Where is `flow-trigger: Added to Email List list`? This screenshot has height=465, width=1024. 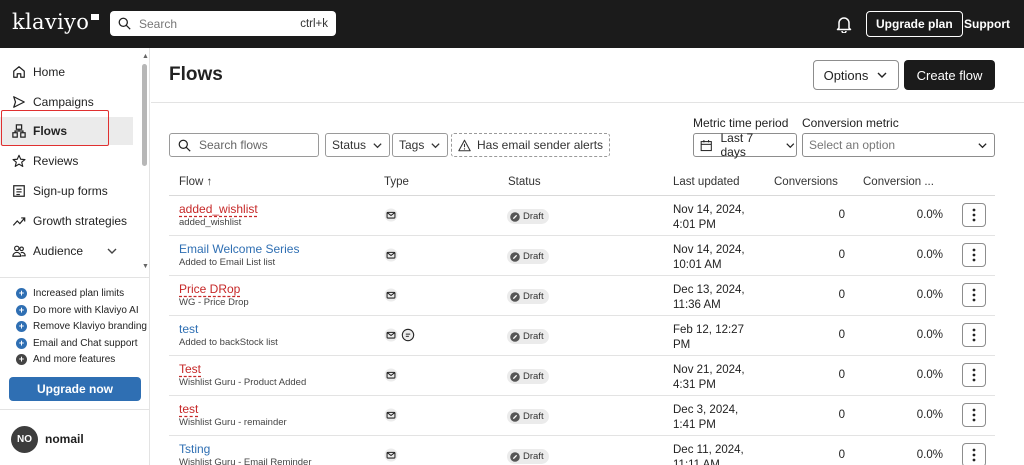
flow-trigger: Added to Email List list is located at coordinates (227, 262).